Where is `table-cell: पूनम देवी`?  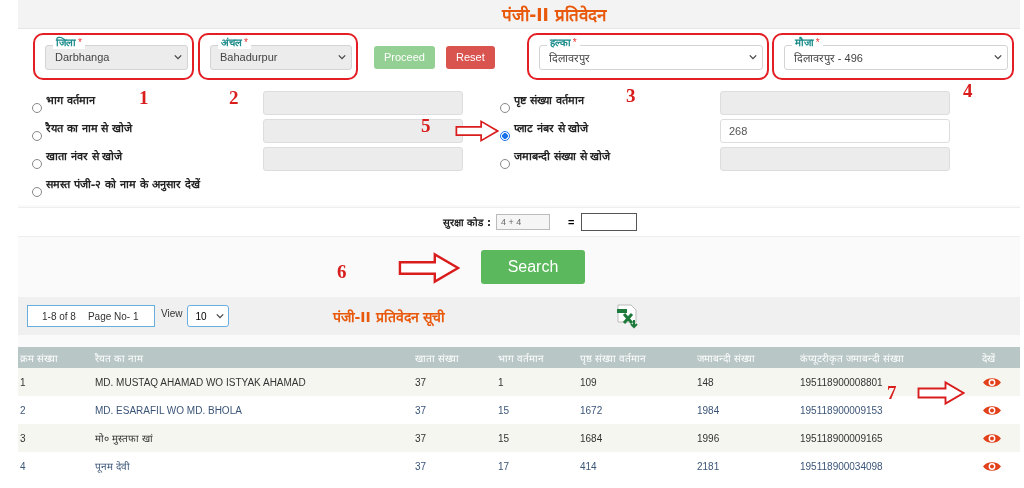 table-cell: पूनम देवी is located at coordinates (112, 466).